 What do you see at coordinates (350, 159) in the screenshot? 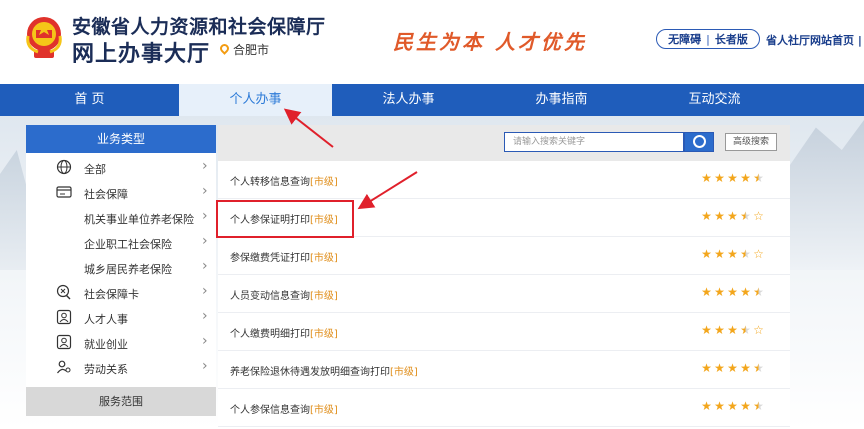
I see `annotation-arrows` at bounding box center [350, 159].